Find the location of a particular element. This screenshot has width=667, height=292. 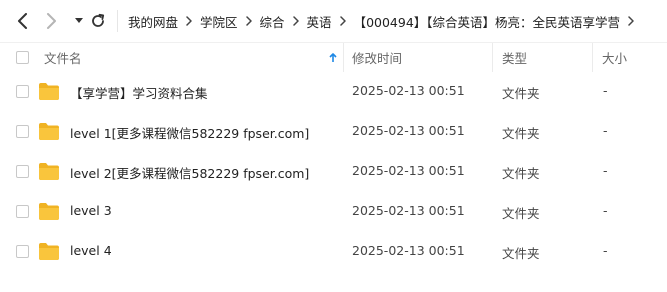

breadcrumb-item: 学院区 is located at coordinates (219, 21).